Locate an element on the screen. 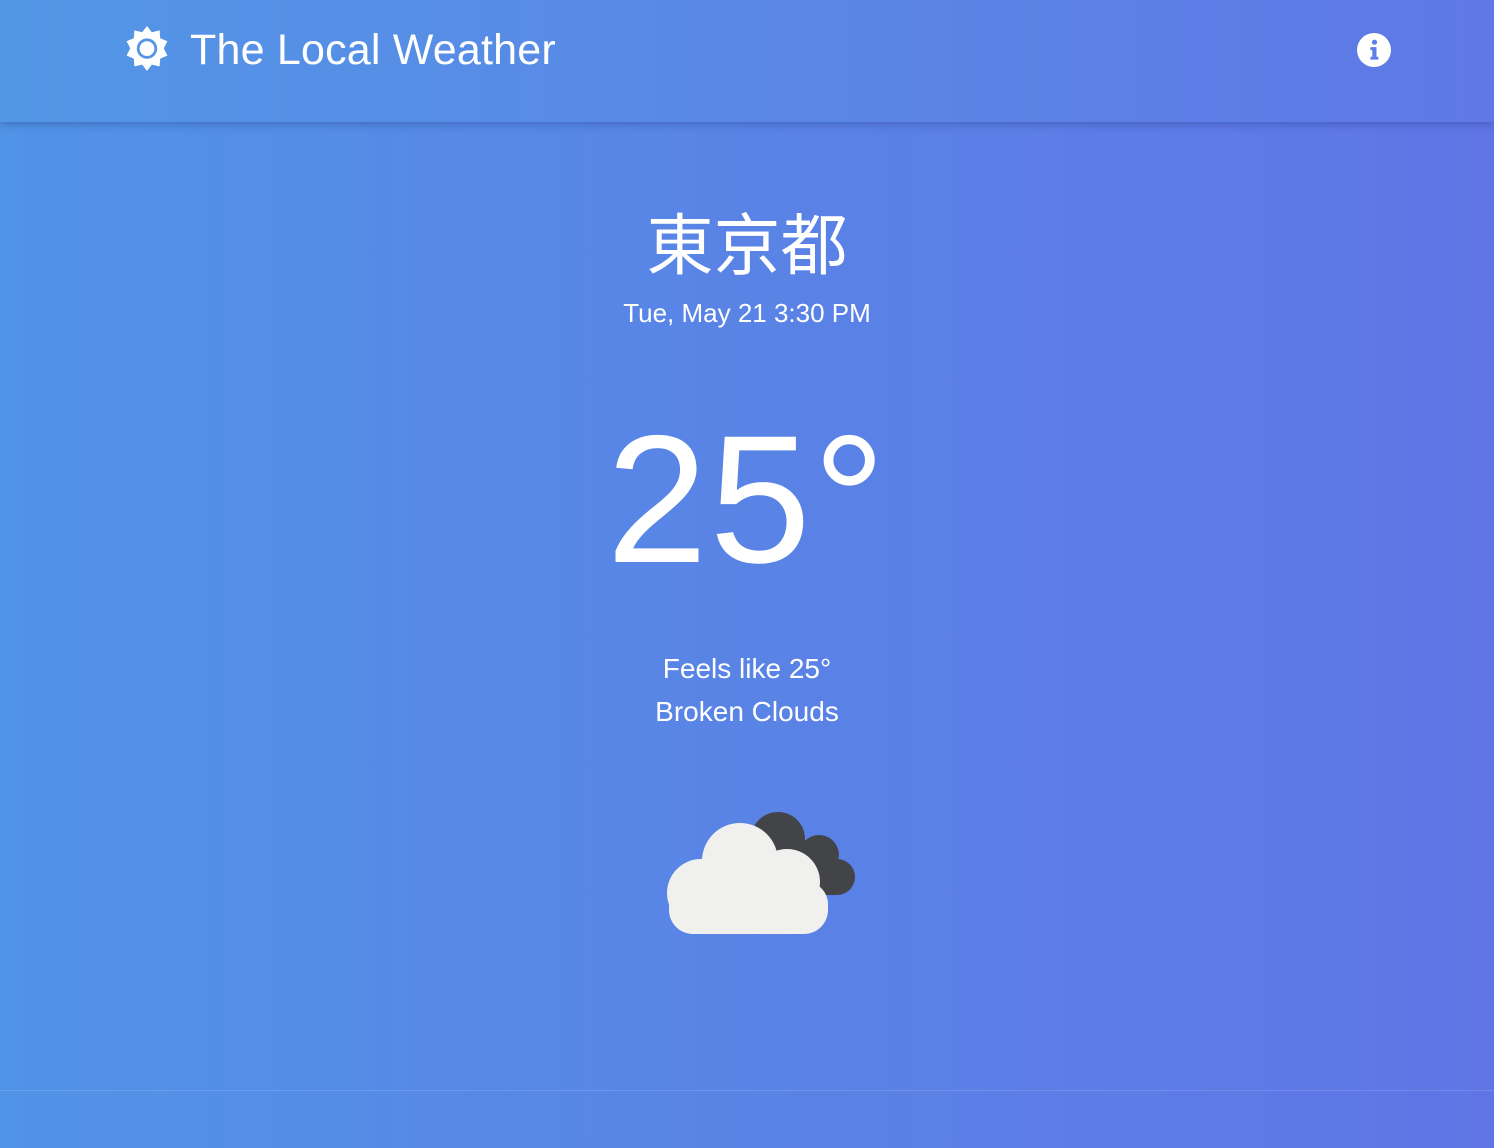 Image resolution: width=1494 pixels, height=1148 pixels. current-temperature: 25° is located at coordinates (747, 499).